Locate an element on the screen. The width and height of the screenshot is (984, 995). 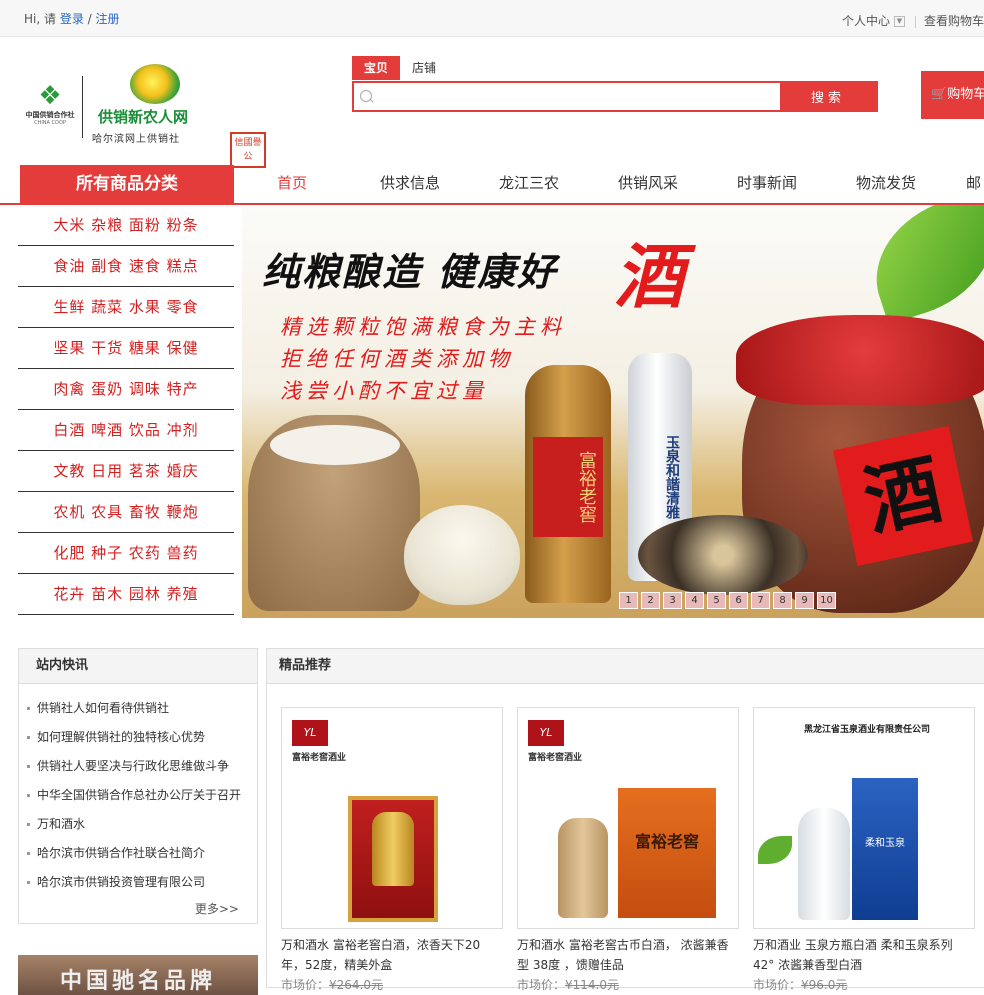
news-item: 如何理解供销社的独特核心优势 is located at coordinates (142, 738).